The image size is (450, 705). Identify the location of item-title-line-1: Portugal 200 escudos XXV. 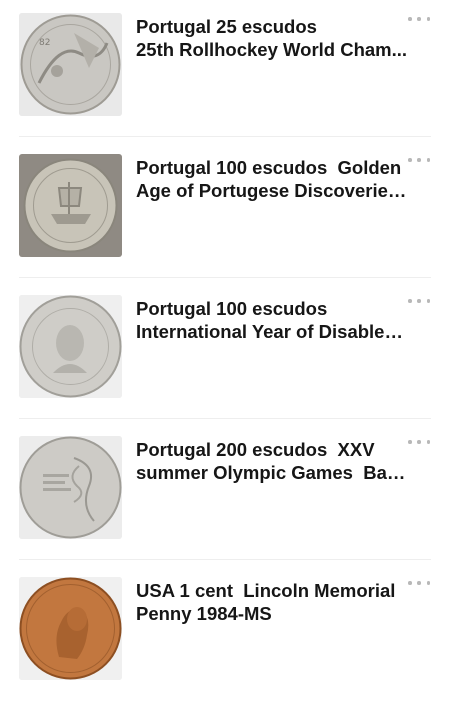
(255, 449).